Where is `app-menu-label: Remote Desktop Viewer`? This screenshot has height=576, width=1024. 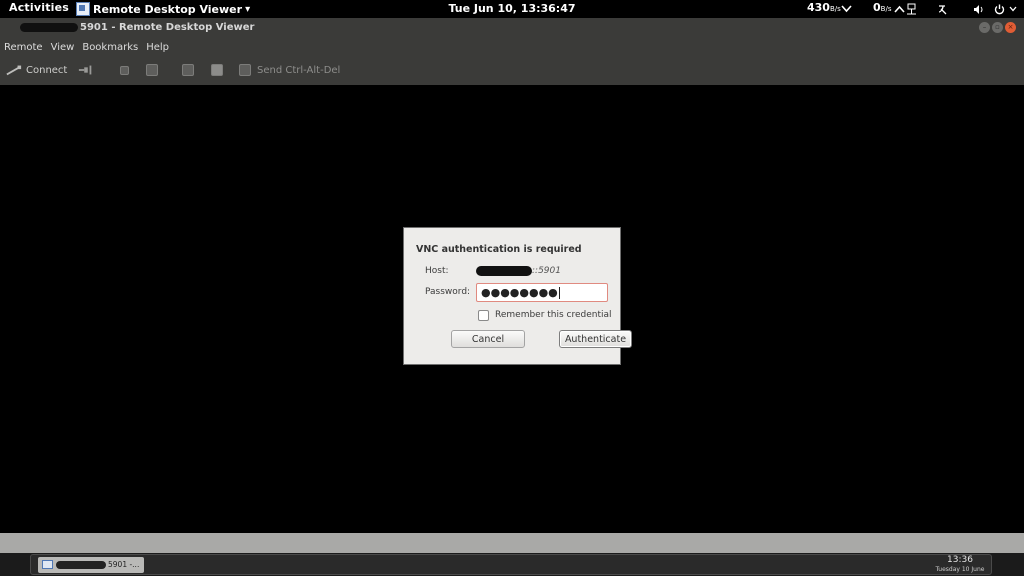 app-menu-label: Remote Desktop Viewer is located at coordinates (168, 9).